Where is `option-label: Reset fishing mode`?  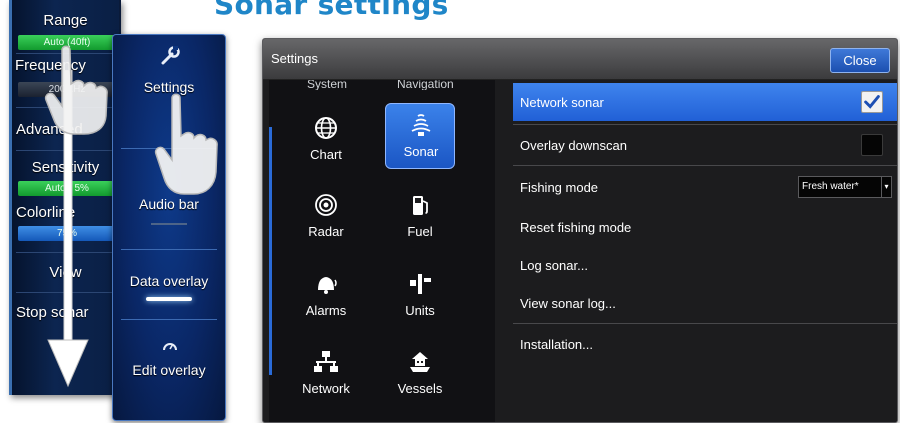 option-label: Reset fishing mode is located at coordinates (576, 227).